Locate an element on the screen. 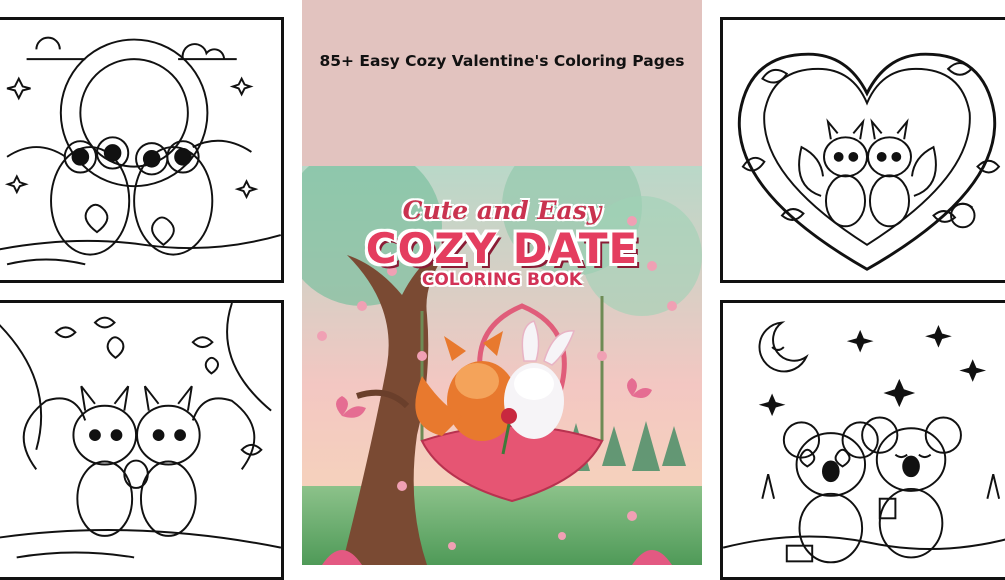 The height and width of the screenshot is (580, 1005). coloring-page-squirrels-heart is located at coordinates (862, 150).